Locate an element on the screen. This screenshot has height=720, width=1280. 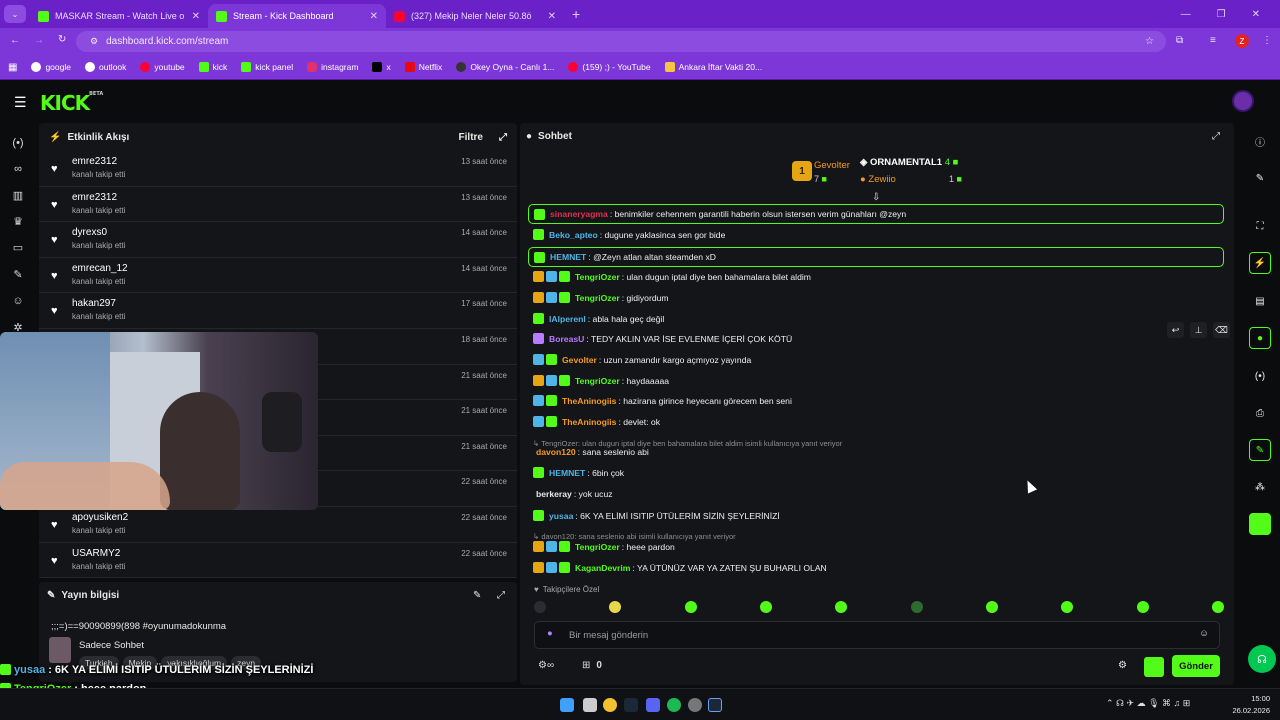
apps-icon: ▦ is located at coordinates (12, 67).